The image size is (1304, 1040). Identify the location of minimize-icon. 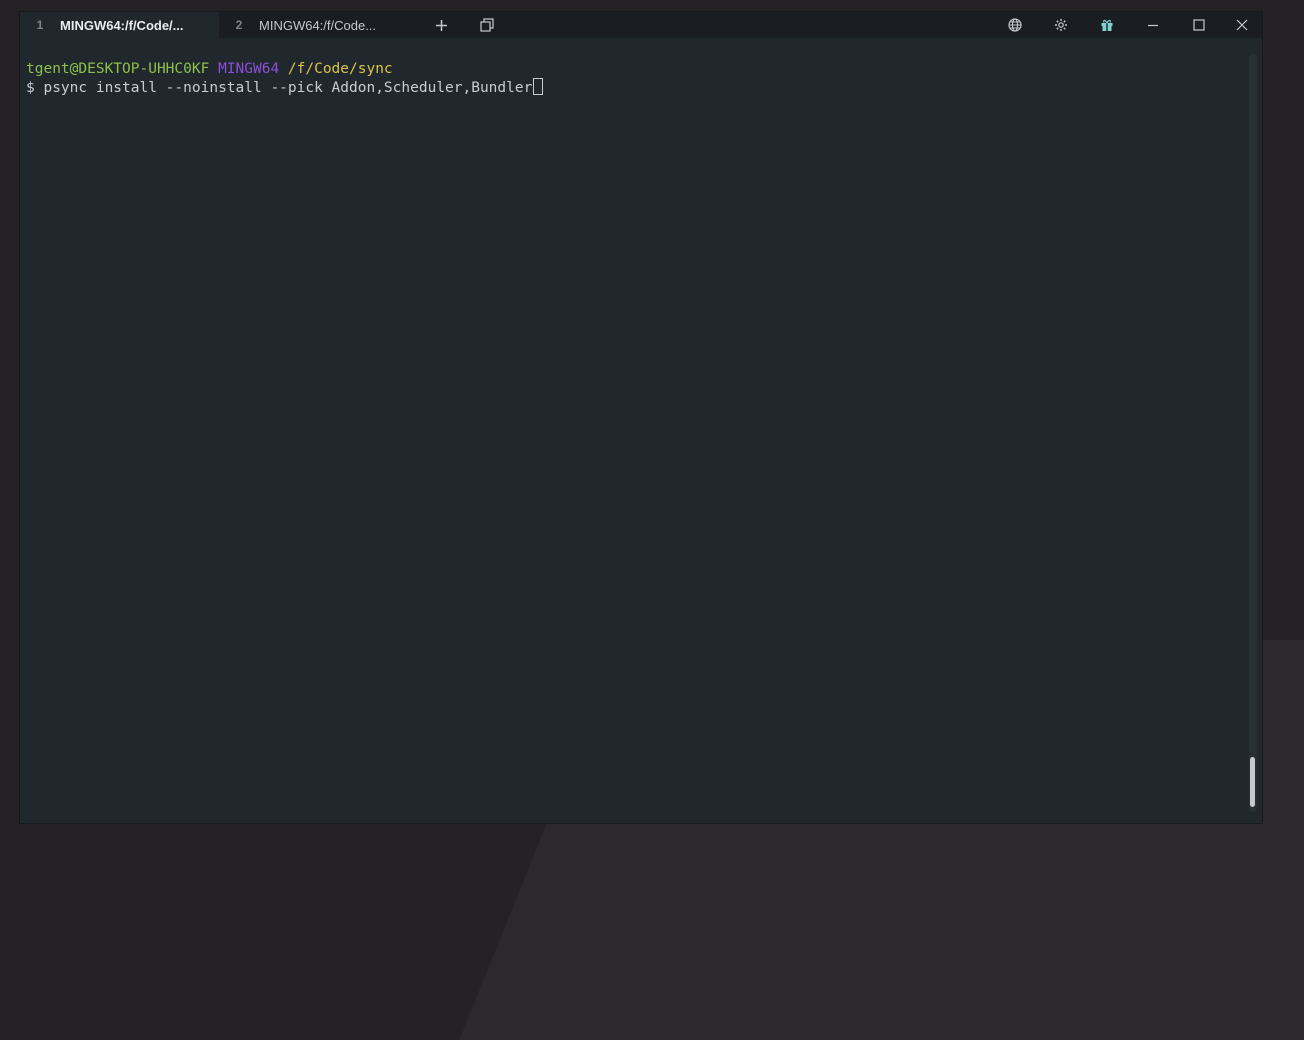
(1153, 25).